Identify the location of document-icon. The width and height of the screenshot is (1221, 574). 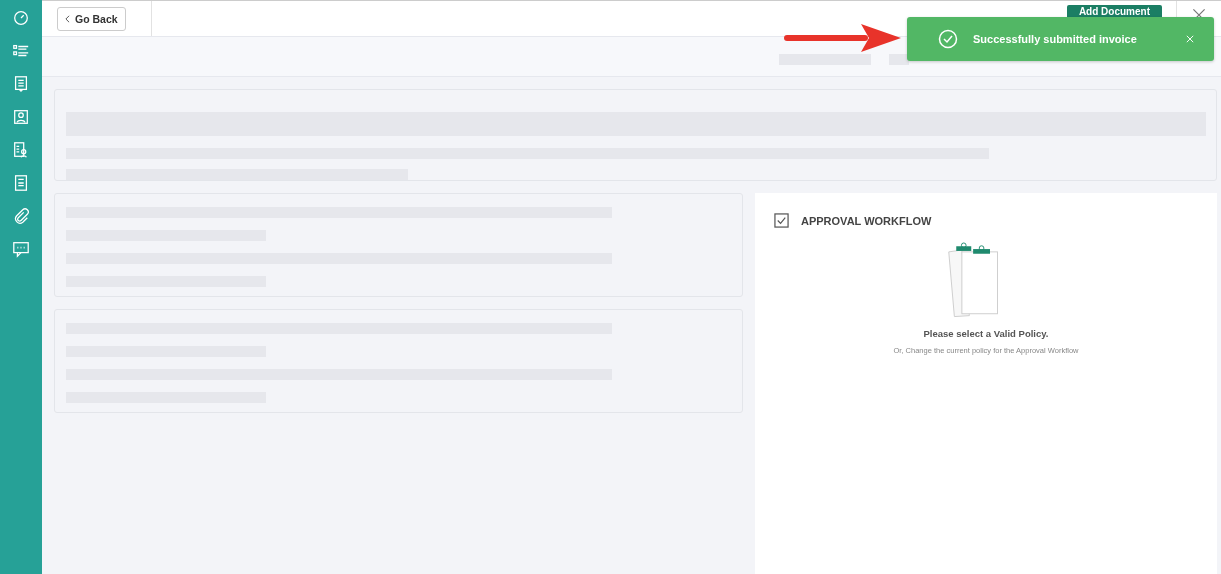
(21, 84).